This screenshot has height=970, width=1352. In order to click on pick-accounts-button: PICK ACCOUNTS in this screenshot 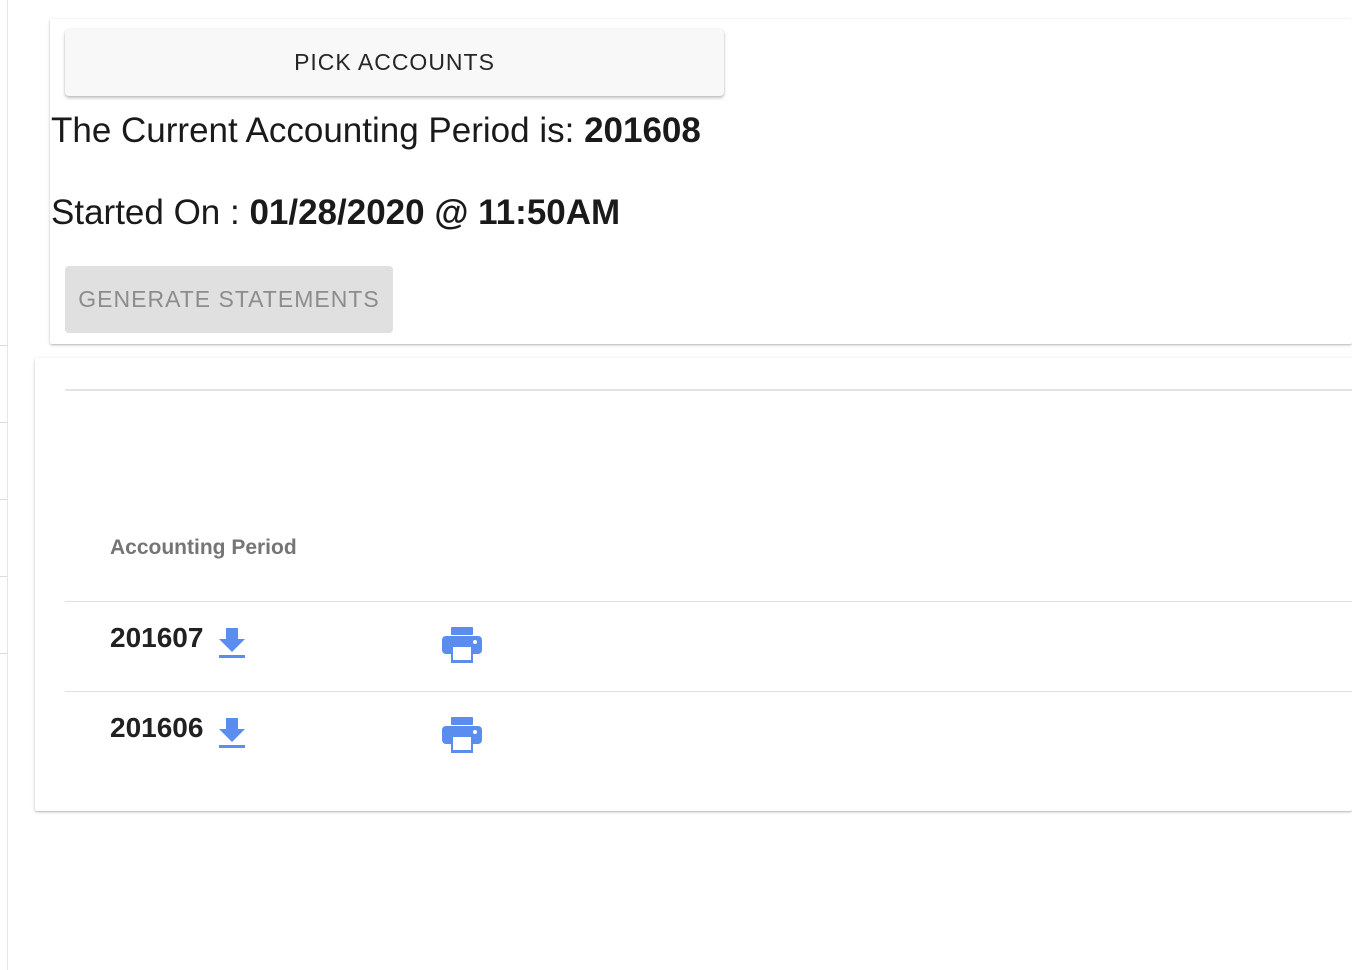, I will do `click(394, 62)`.